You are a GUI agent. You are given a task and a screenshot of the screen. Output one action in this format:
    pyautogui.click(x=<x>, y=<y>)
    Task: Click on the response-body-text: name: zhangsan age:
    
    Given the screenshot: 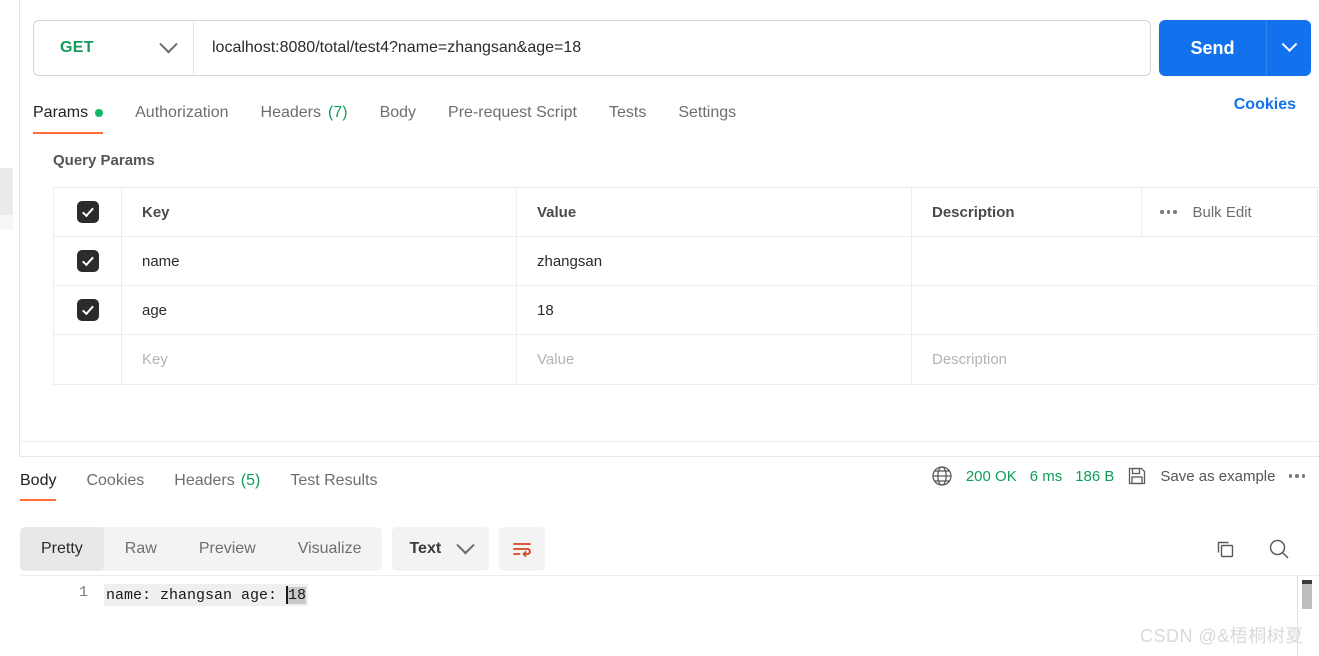 What is the action you would take?
    pyautogui.click(x=196, y=595)
    